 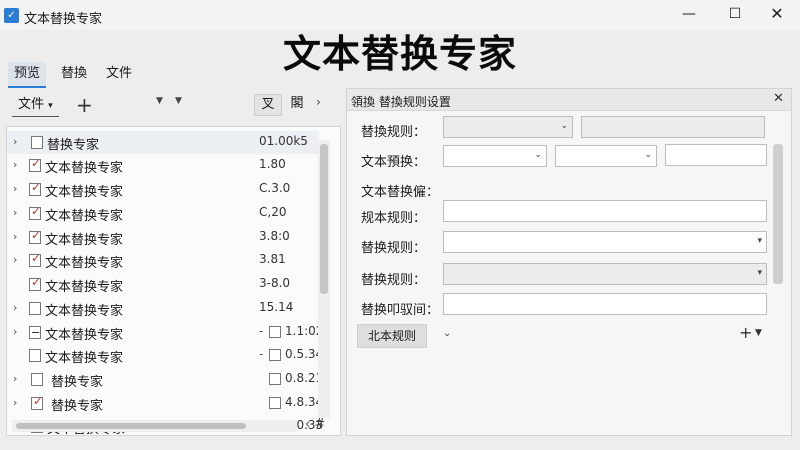 What do you see at coordinates (673, 127) in the screenshot?
I see `rule-input` at bounding box center [673, 127].